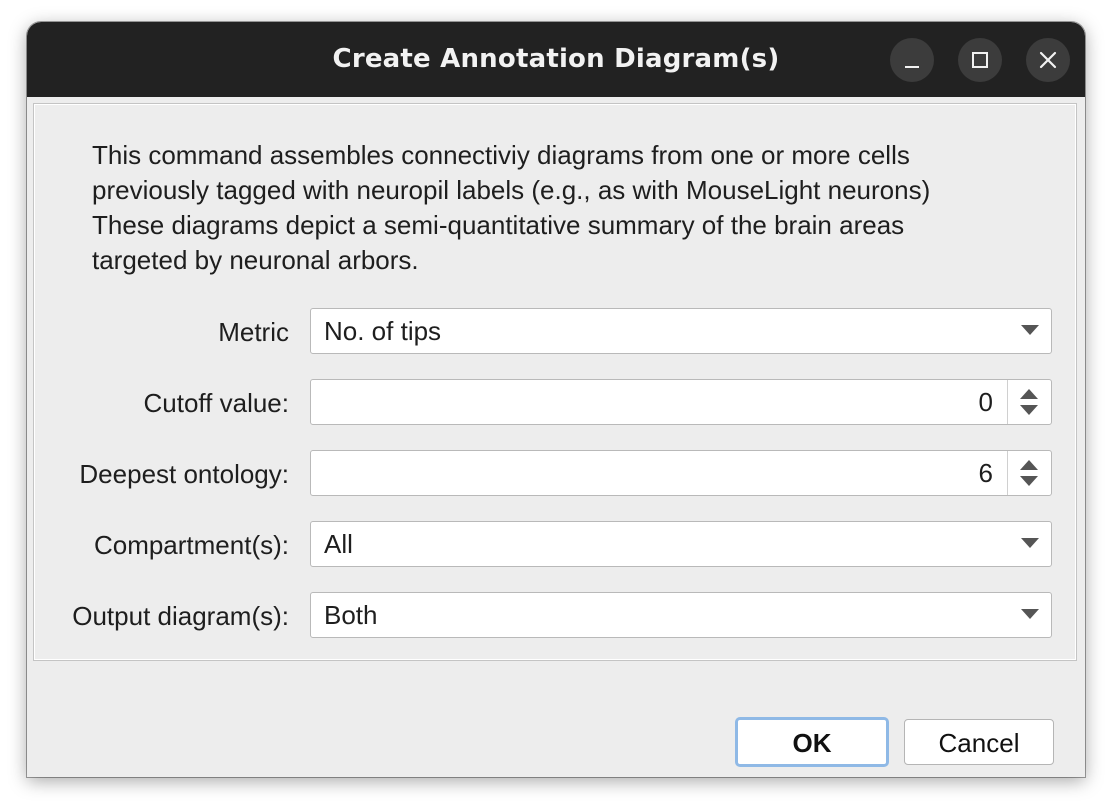 Image resolution: width=1111 pixels, height=810 pixels. Describe the element at coordinates (979, 742) in the screenshot. I see `cancel-button: Cancel` at that location.